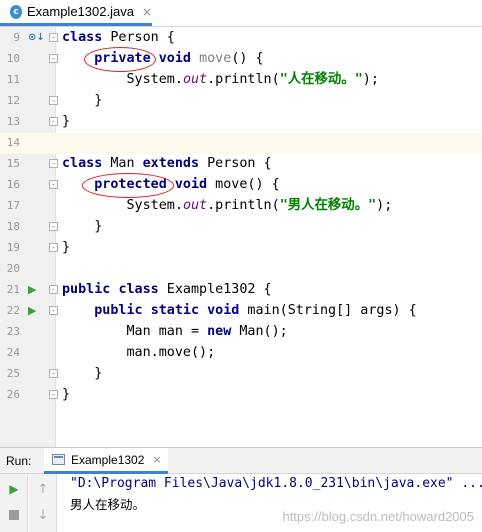 This screenshot has width=482, height=532. What do you see at coordinates (36, 37) in the screenshot?
I see `bookmark-icon: ⊙↓` at bounding box center [36, 37].